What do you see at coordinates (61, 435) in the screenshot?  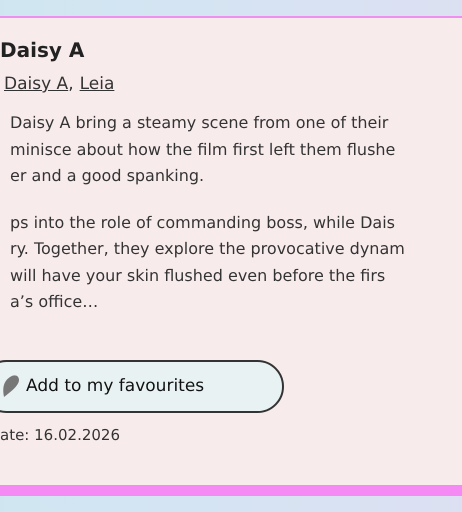 I see `release-date: ate: 16.02.2026` at bounding box center [61, 435].